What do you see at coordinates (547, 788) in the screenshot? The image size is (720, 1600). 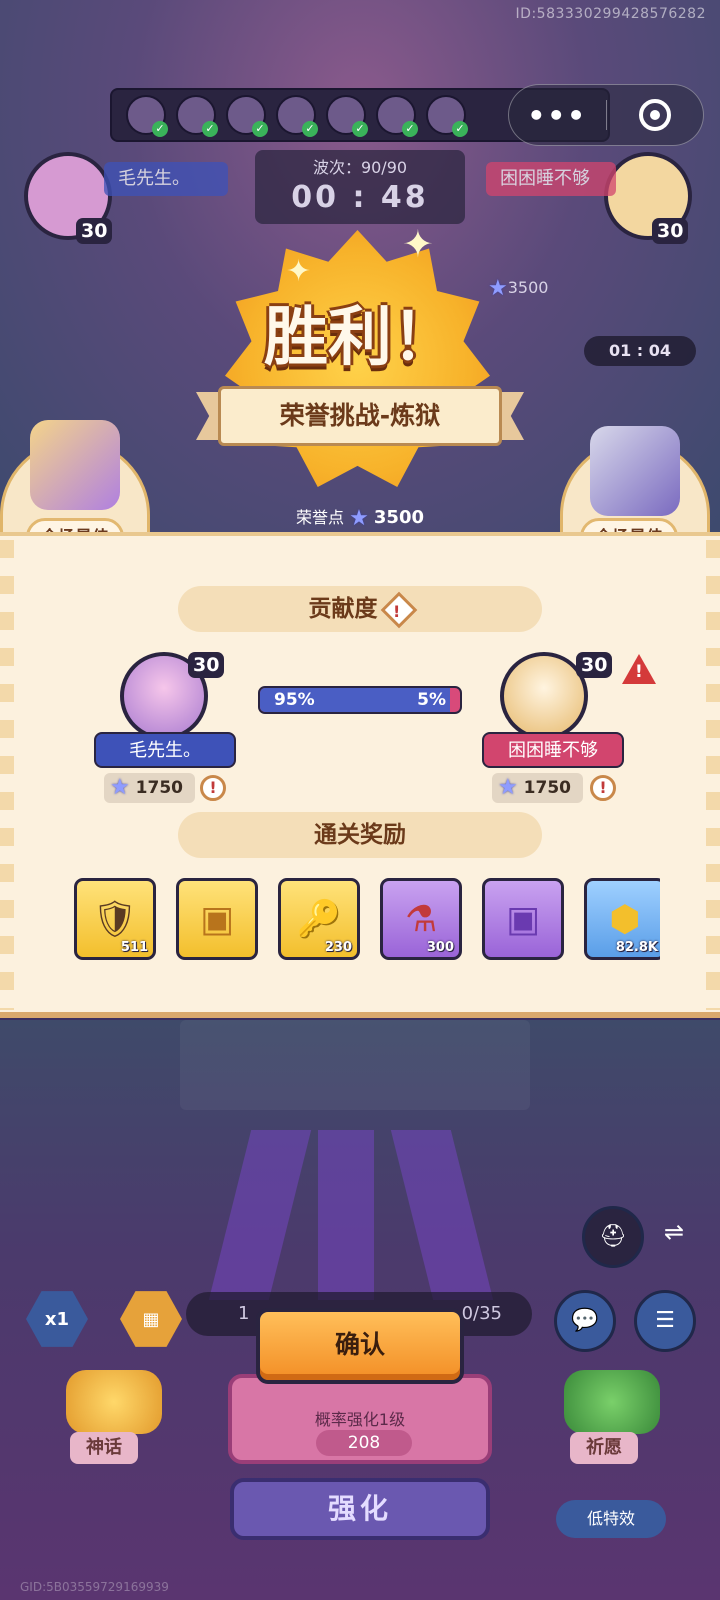 I see `player-score-value-right: 1750` at bounding box center [547, 788].